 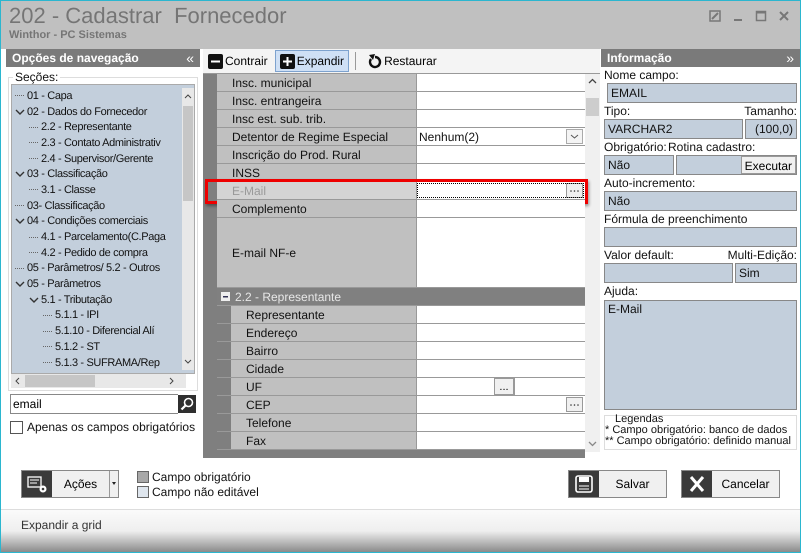 I want to click on collapse-box-icon, so click(x=225, y=296).